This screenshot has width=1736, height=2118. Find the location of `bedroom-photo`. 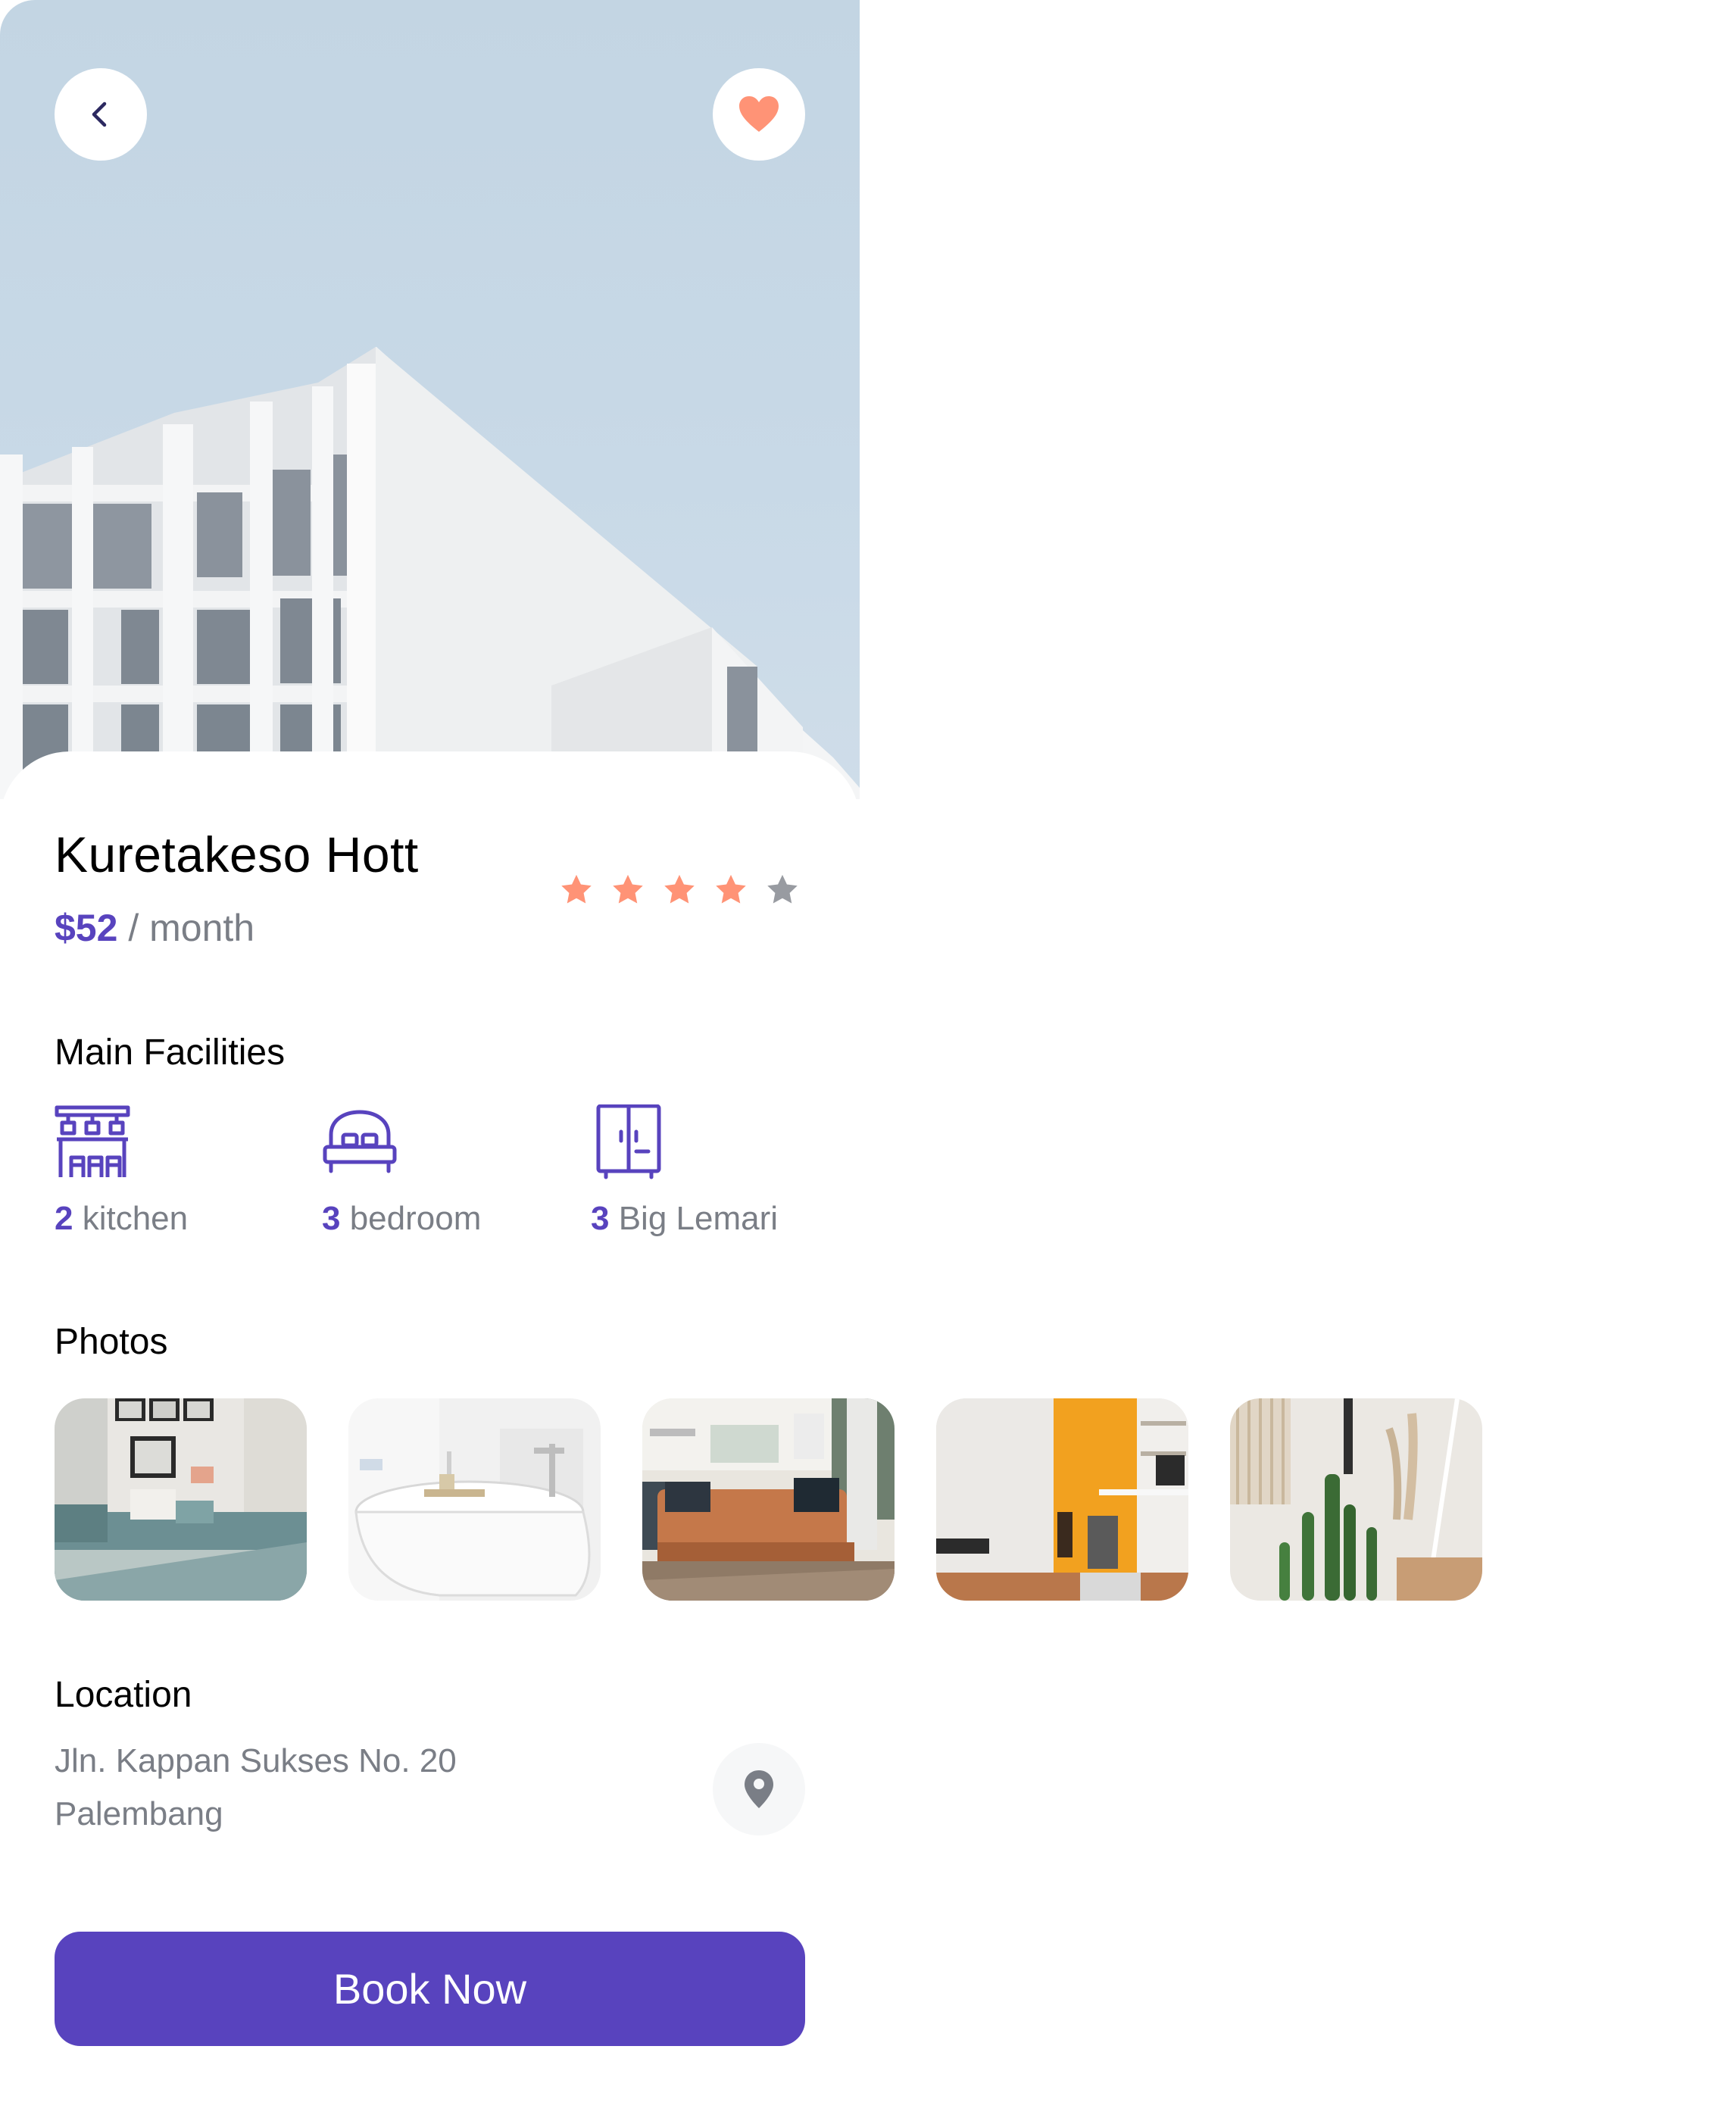

bedroom-photo is located at coordinates (181, 1499).